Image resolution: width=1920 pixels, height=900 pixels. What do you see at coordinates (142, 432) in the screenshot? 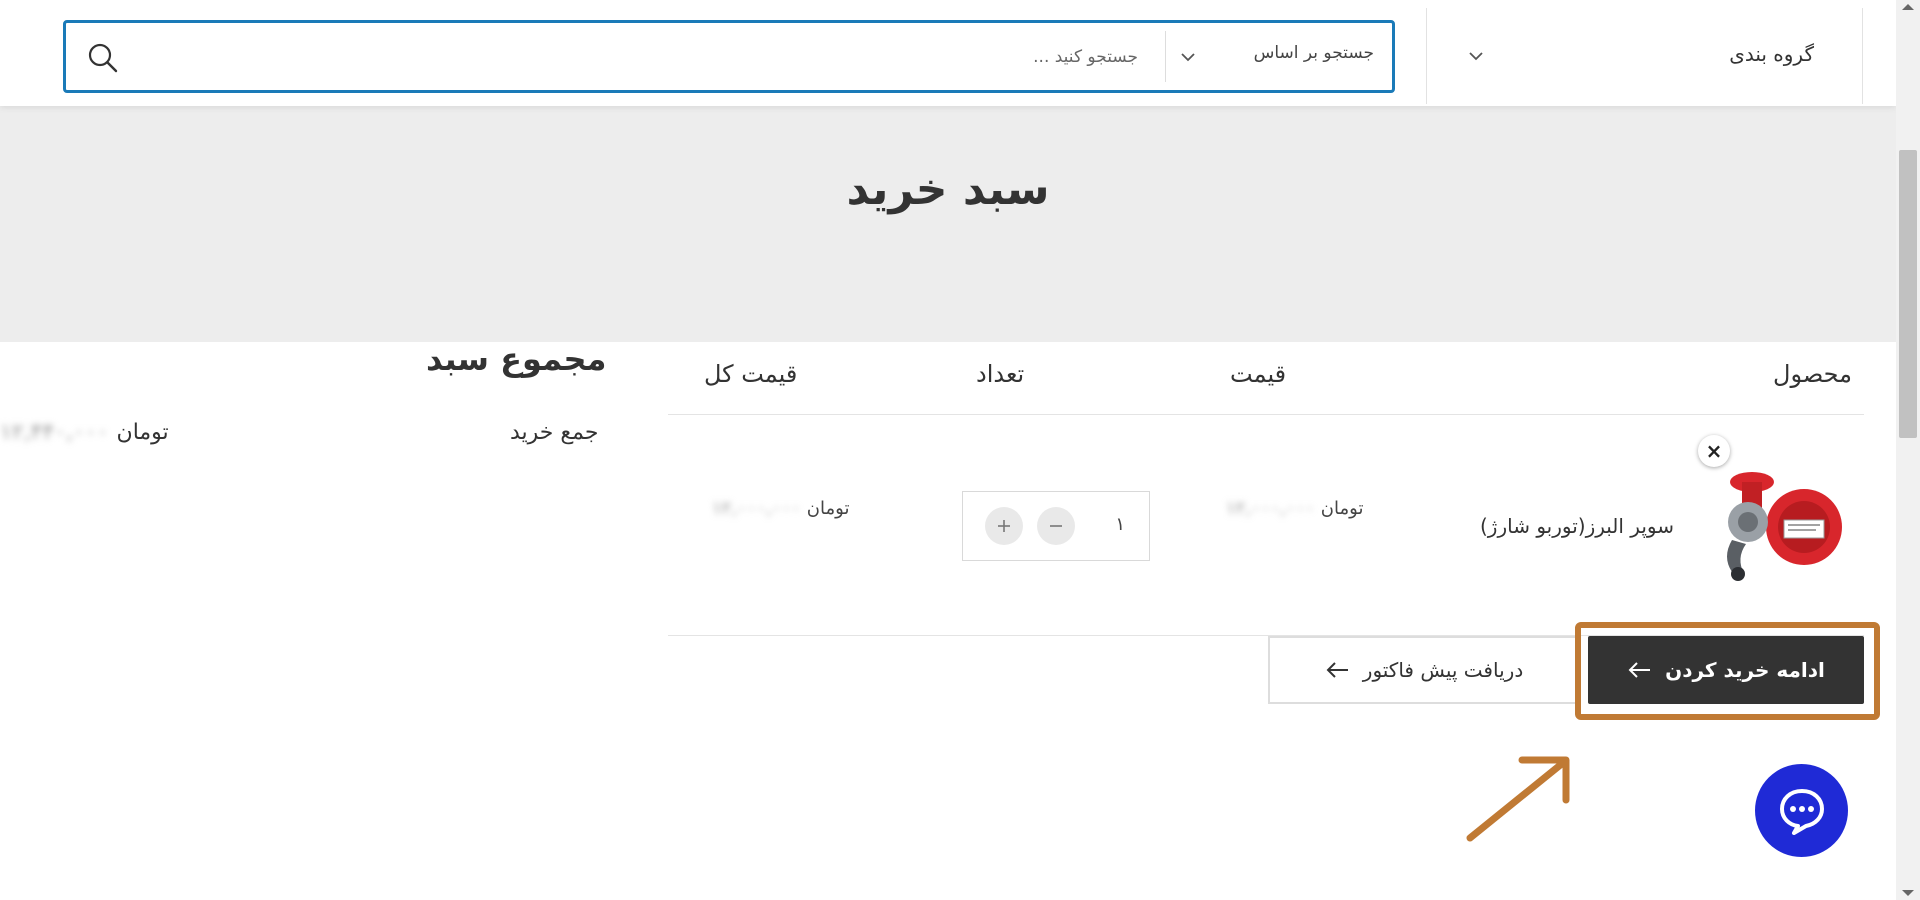
I see `subtotal-currency: تومان` at bounding box center [142, 432].